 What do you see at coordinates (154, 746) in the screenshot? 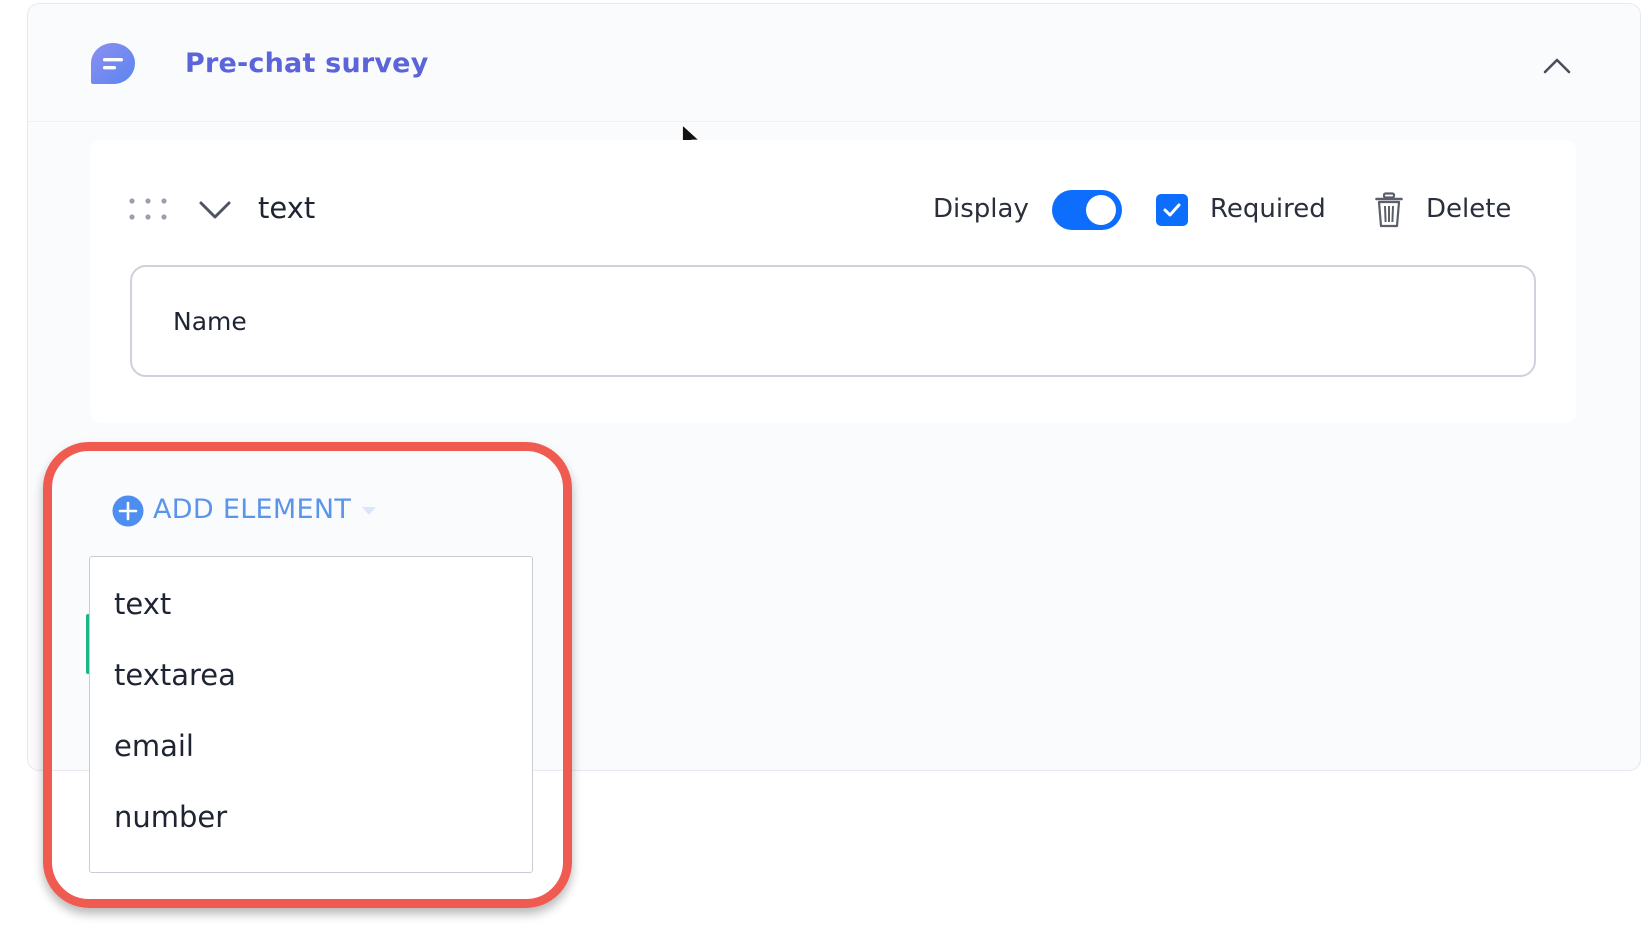
I see `dropdown-option-email: email` at bounding box center [154, 746].